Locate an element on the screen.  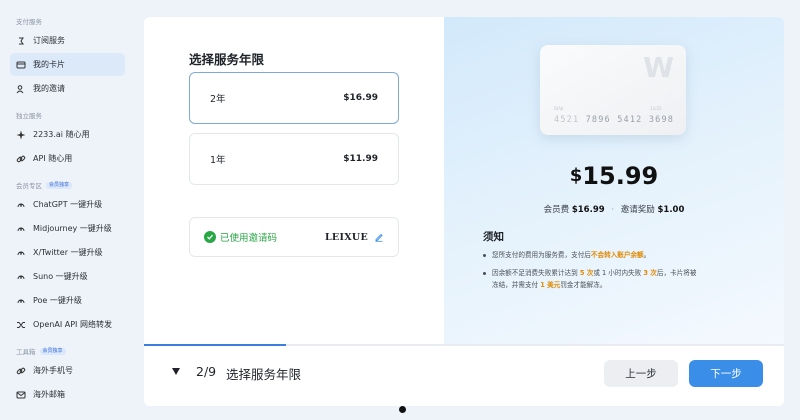
sidebar-item-phone: 海外手机号 is located at coordinates (67, 370).